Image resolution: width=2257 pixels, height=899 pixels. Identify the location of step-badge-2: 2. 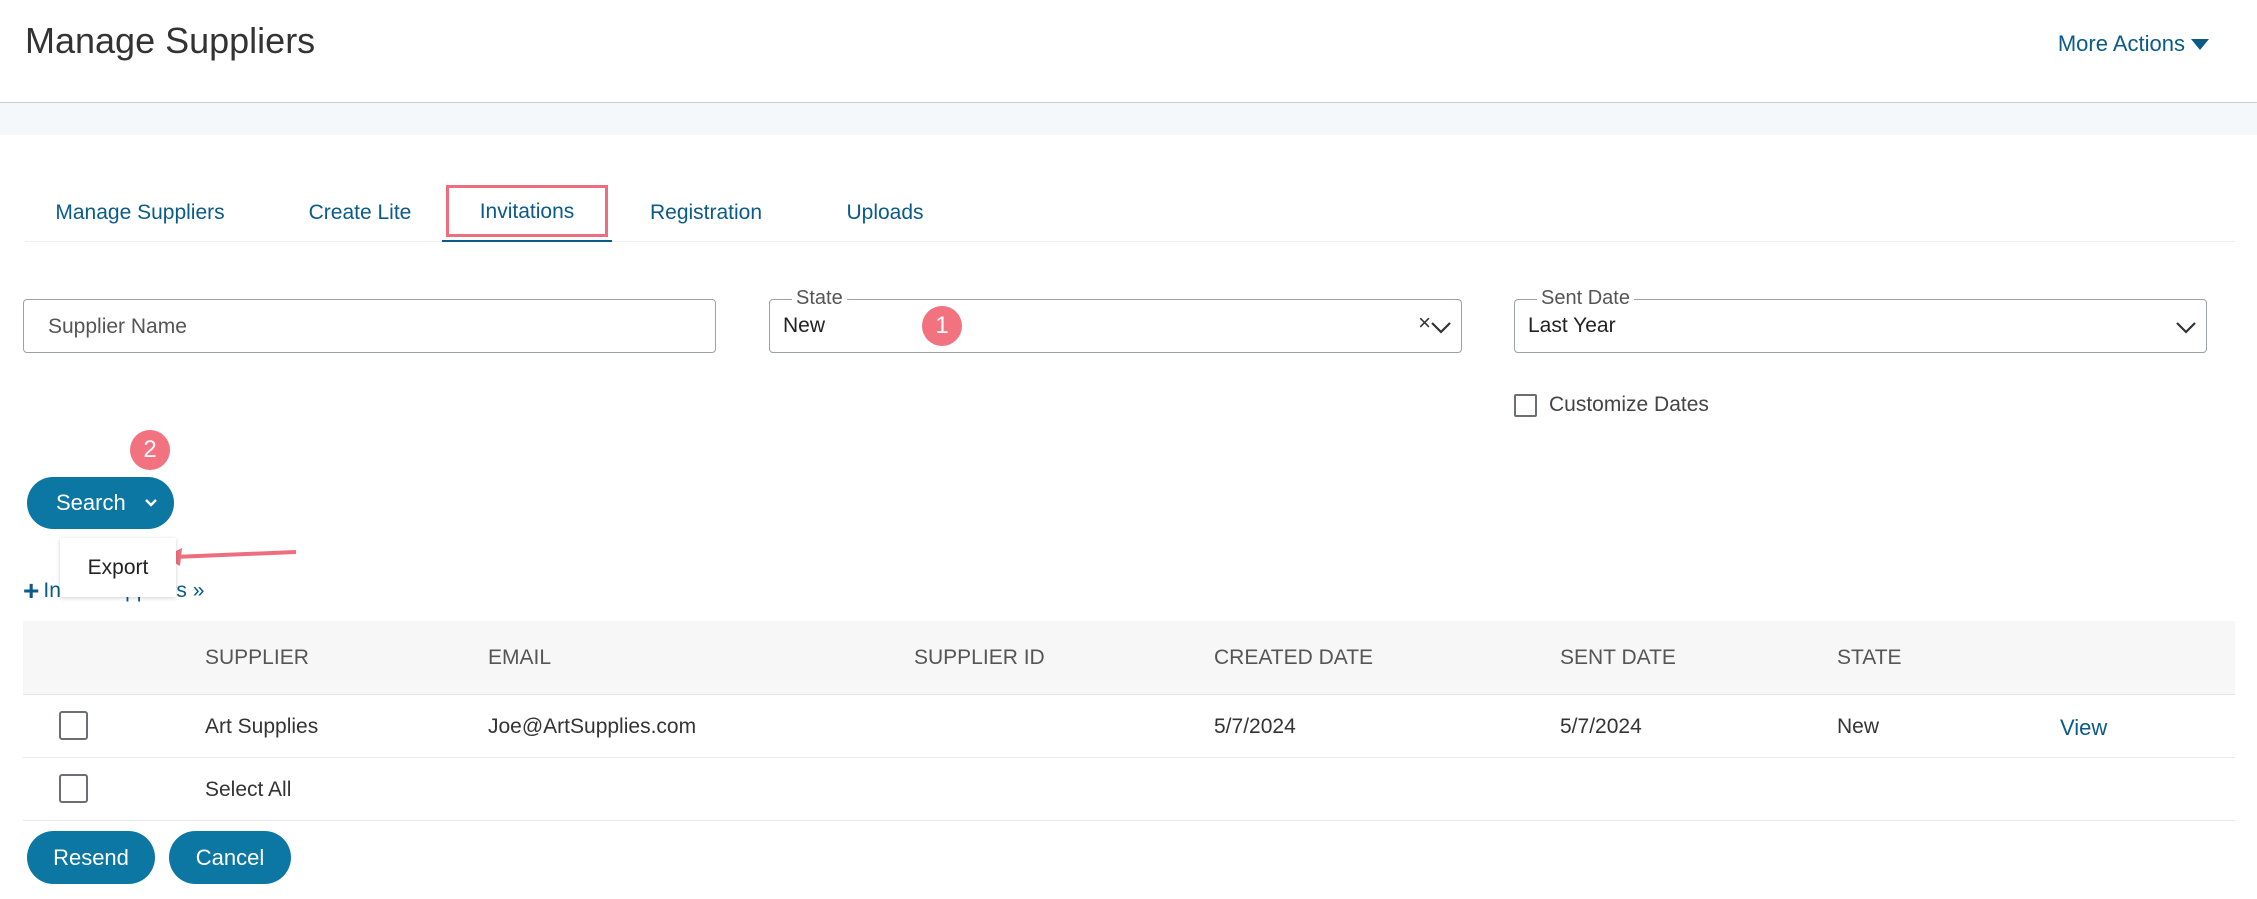
(150, 450).